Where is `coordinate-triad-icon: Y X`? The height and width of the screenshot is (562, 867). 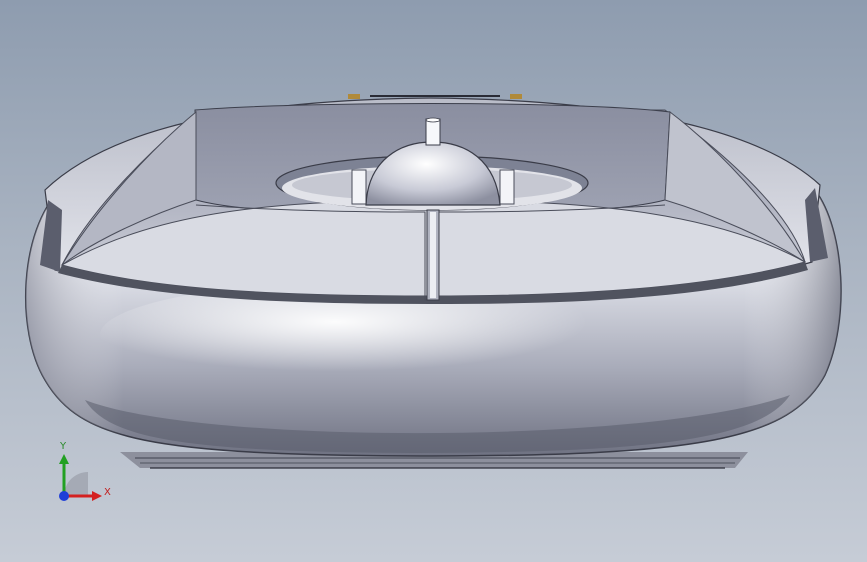 coordinate-triad-icon: Y X is located at coordinates (85, 475).